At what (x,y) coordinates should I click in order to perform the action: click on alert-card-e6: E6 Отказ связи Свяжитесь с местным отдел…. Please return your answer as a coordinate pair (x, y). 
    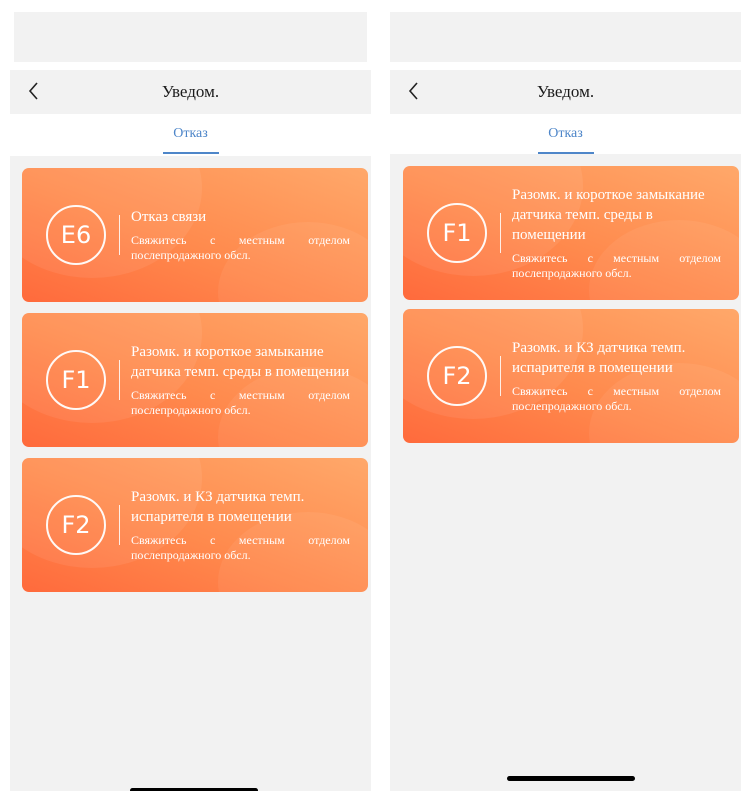
    Looking at the image, I should click on (195, 235).